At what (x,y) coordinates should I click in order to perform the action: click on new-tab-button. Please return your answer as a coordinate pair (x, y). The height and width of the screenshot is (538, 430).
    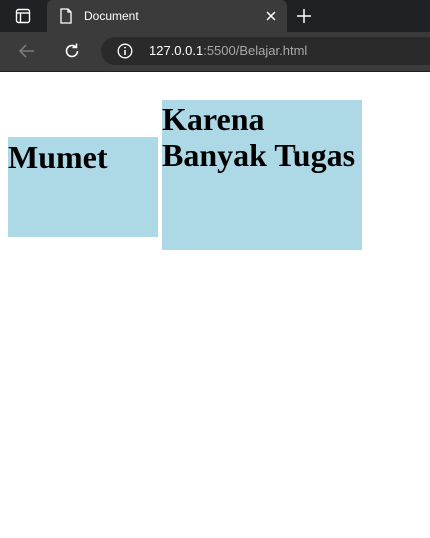
    Looking at the image, I should click on (304, 16).